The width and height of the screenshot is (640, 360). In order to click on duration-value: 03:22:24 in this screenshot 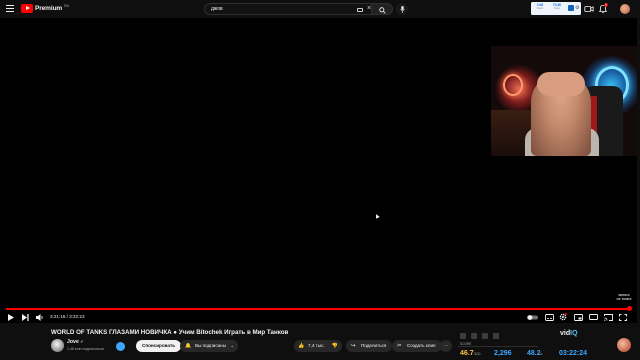, I will do `click(573, 353)`.